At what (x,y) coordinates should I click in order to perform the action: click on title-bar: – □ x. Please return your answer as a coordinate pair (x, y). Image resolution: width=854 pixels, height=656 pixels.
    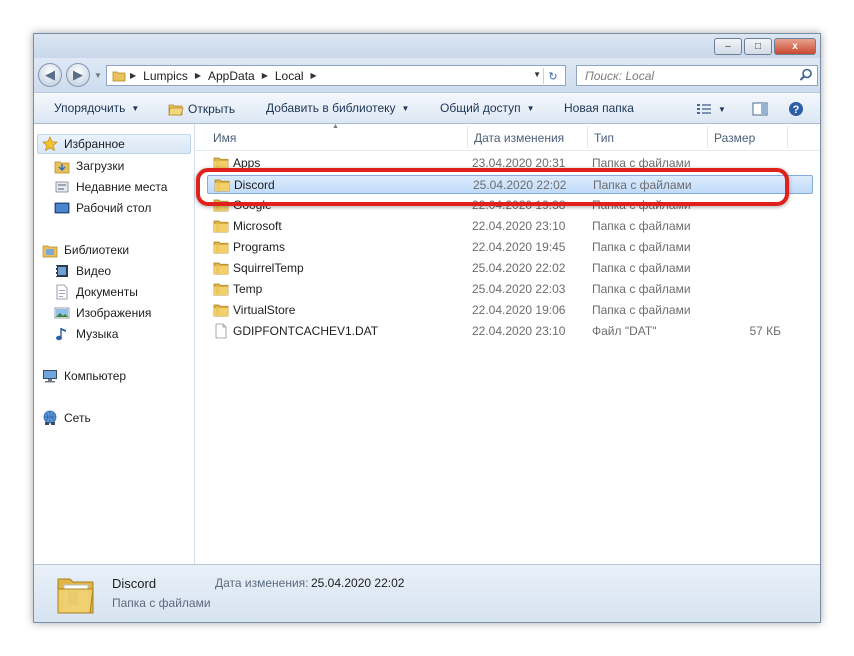
    Looking at the image, I should click on (427, 46).